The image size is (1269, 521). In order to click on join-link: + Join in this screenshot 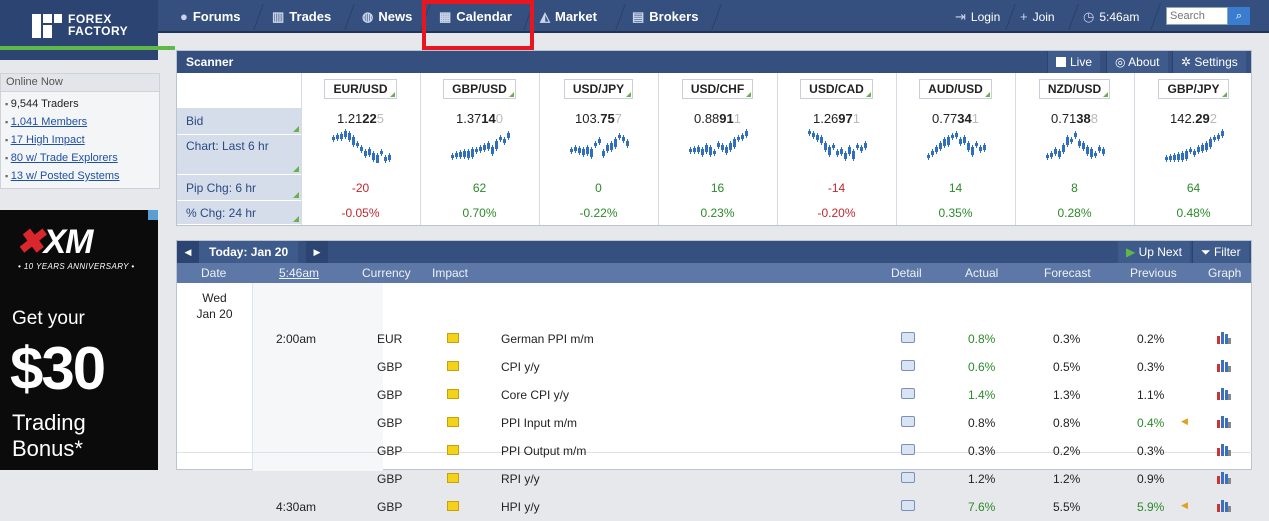, I will do `click(1037, 16)`.